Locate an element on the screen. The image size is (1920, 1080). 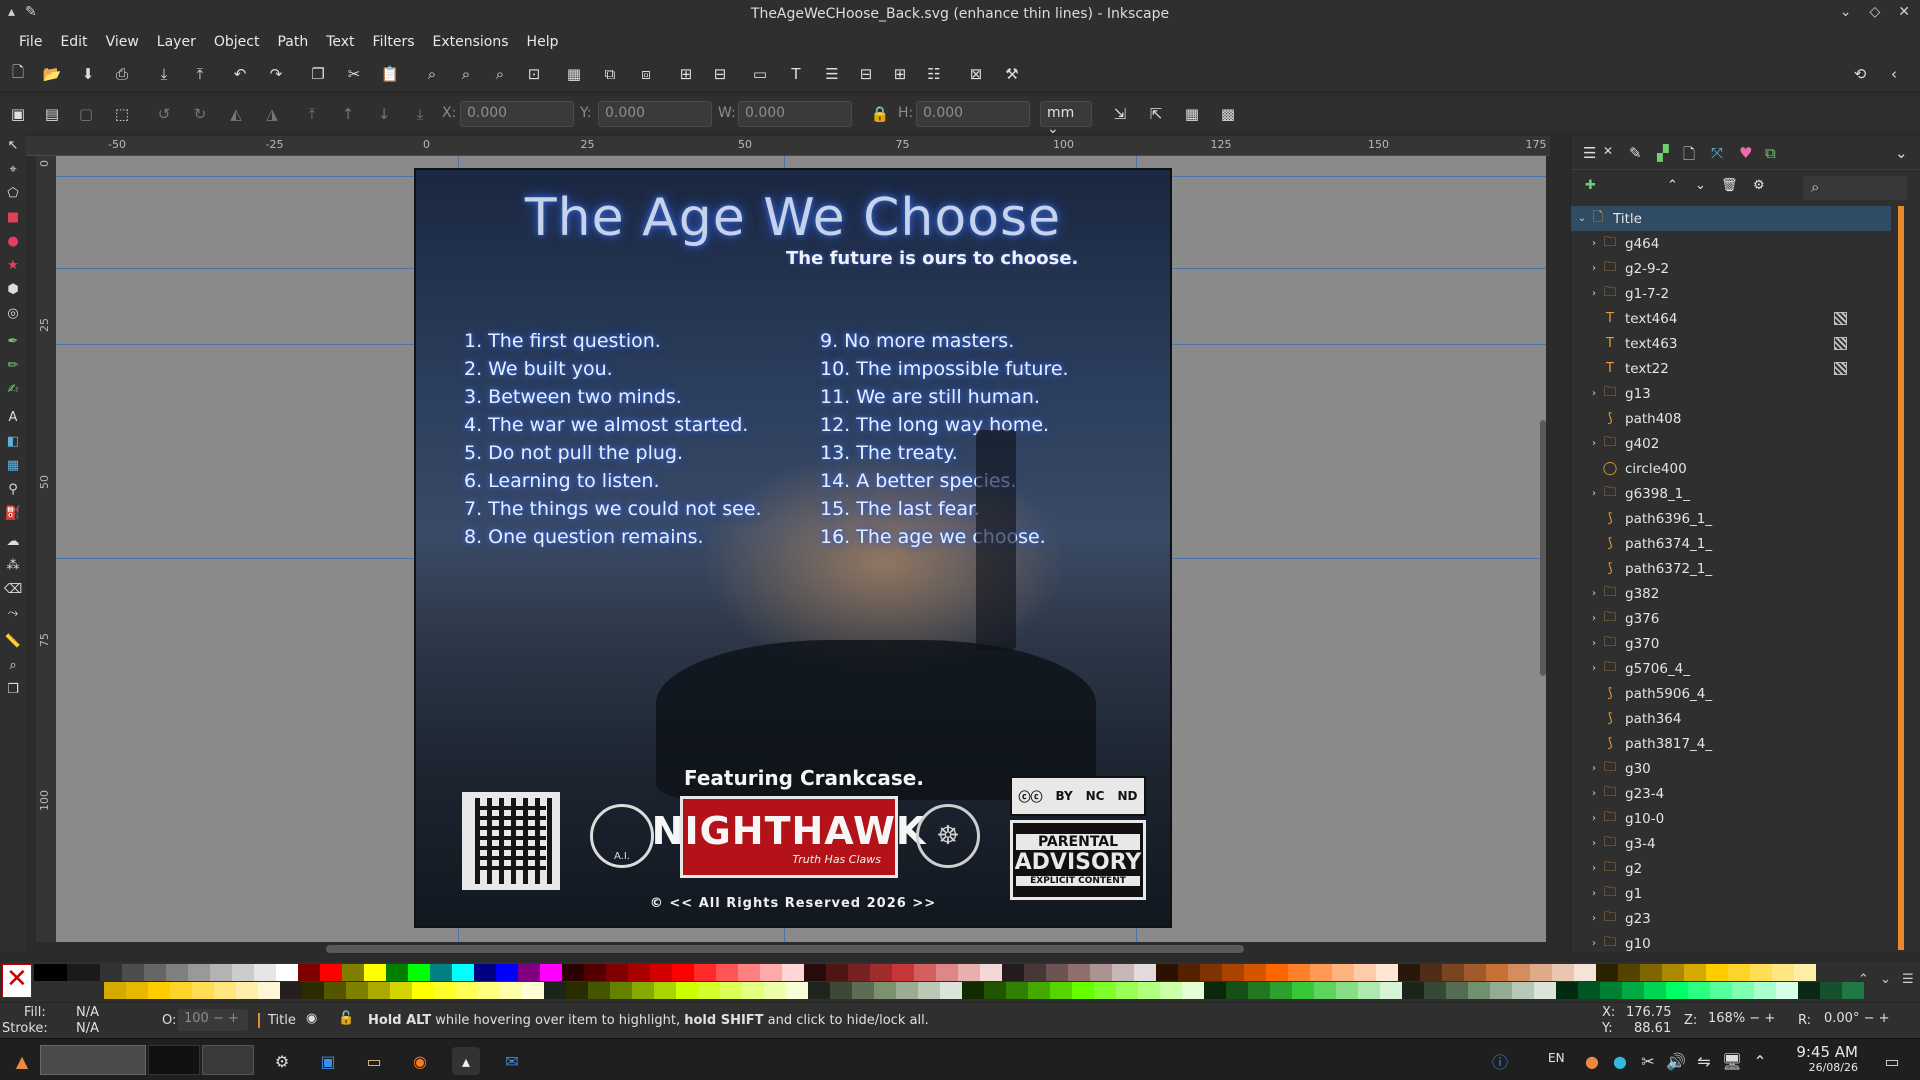
calligraphy-tool-icon: ✍ is located at coordinates (13, 389).